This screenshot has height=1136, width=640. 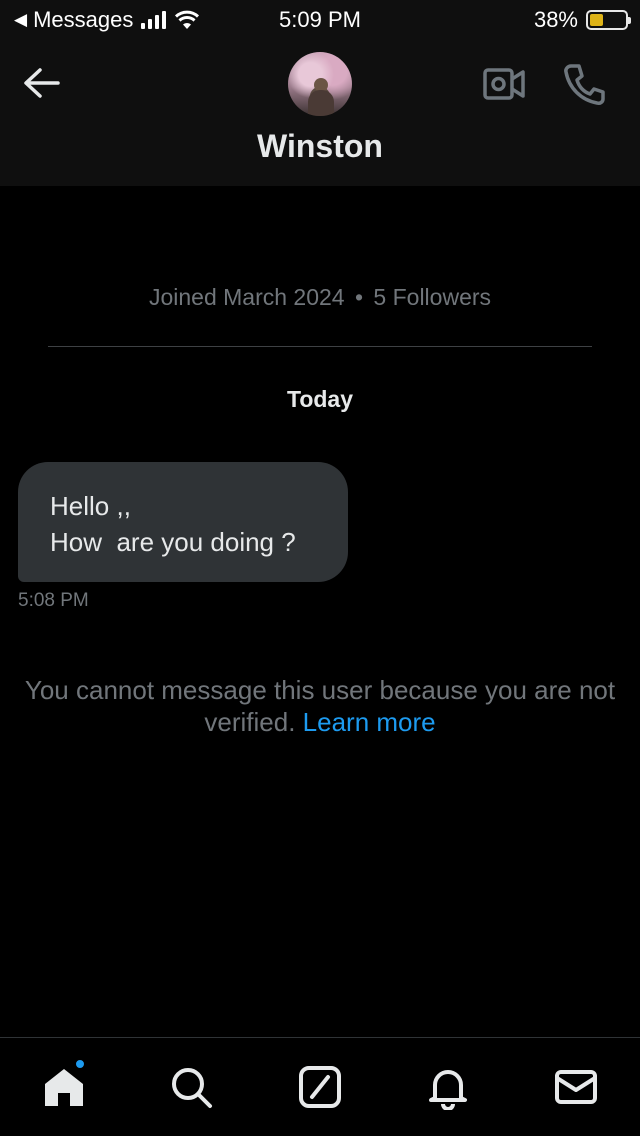 I want to click on battery-icon, so click(x=608, y=20).